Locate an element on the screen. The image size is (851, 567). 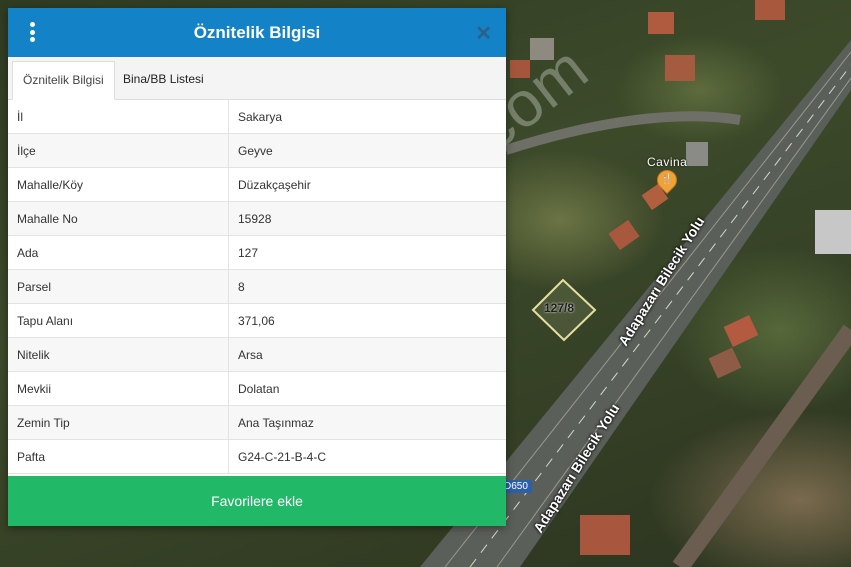
attribute-key: Pafta is located at coordinates (118, 456).